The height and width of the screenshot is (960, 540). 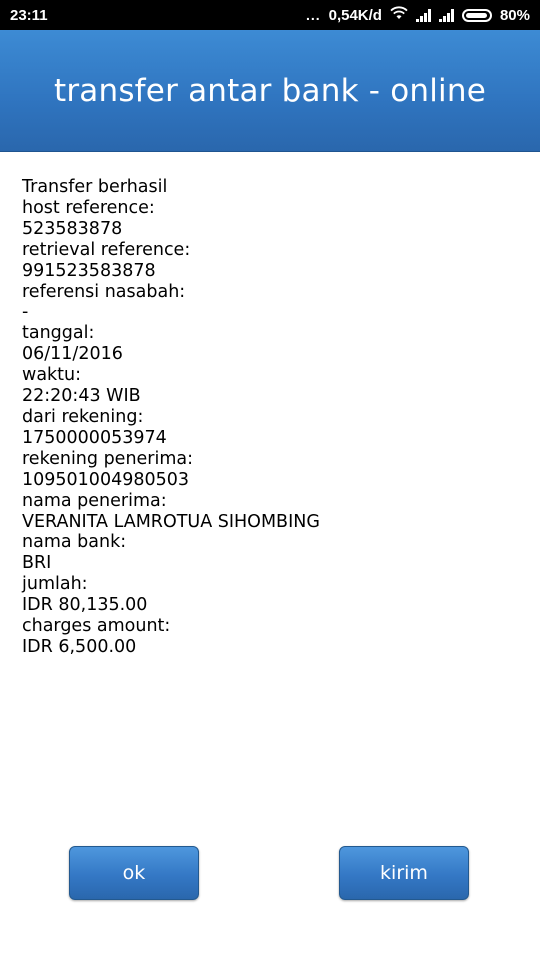 What do you see at coordinates (106, 479) in the screenshot?
I see `receipt-line: 109501004980503` at bounding box center [106, 479].